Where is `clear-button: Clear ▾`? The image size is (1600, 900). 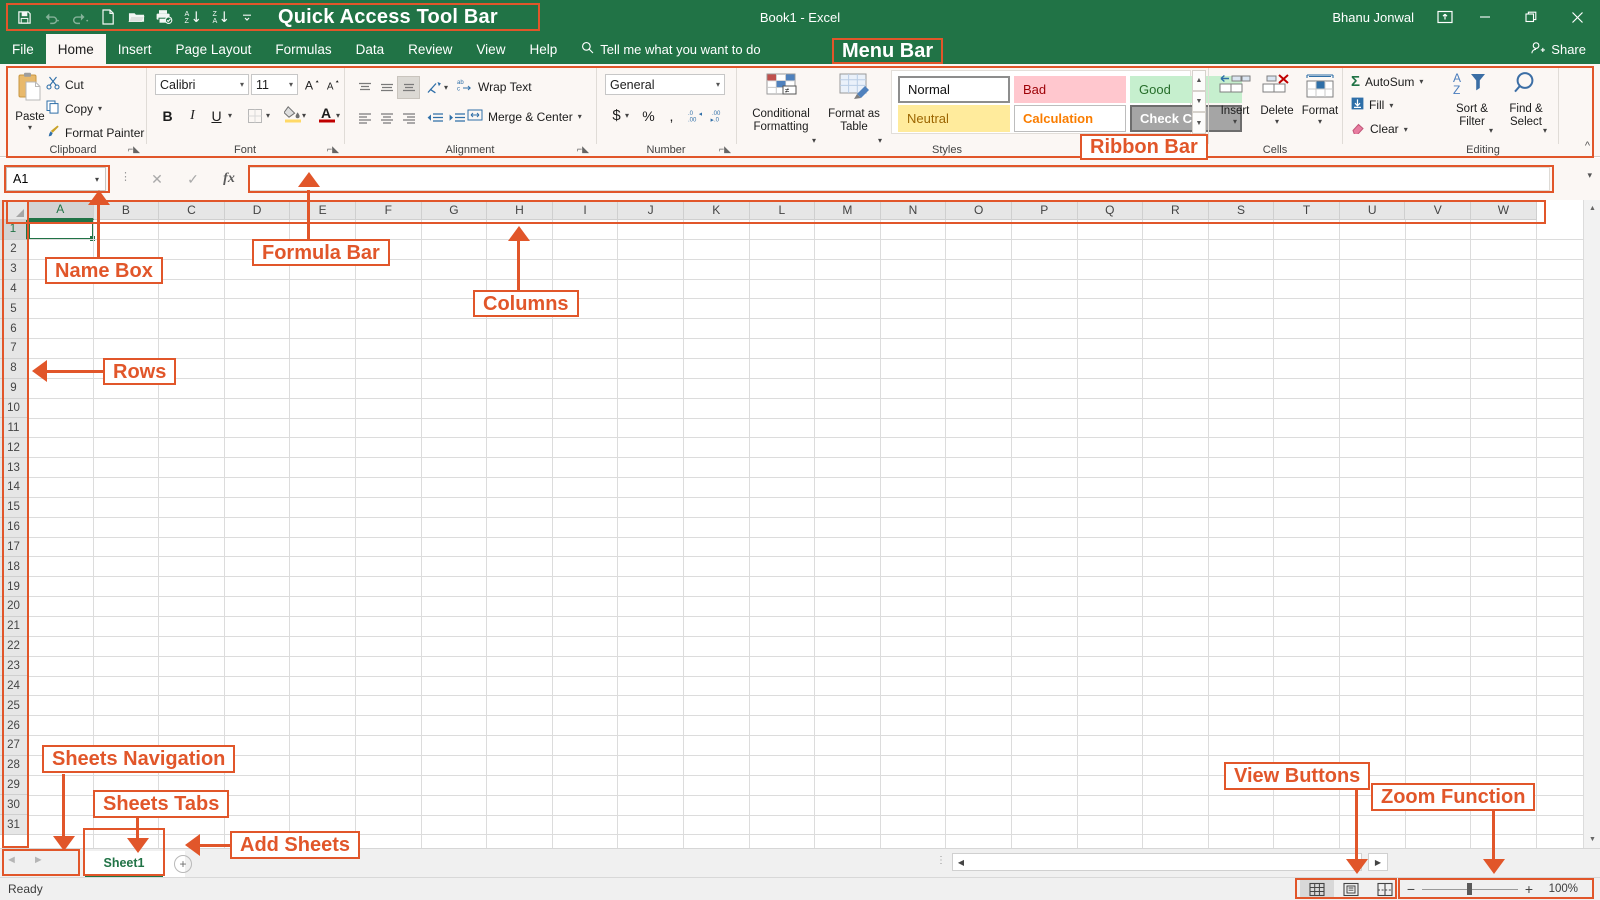 clear-button: Clear ▾ is located at coordinates (1379, 129).